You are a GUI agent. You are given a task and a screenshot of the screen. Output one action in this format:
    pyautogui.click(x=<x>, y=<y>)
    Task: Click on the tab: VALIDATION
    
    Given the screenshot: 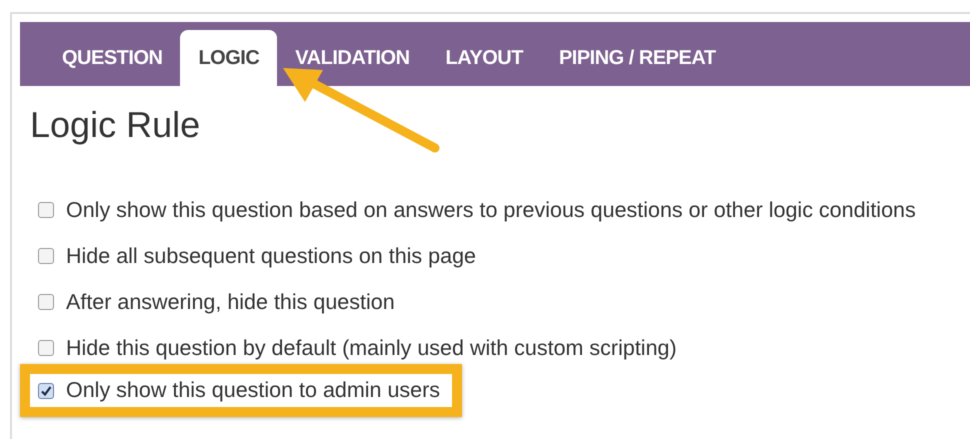 What is the action you would take?
    pyautogui.click(x=352, y=58)
    